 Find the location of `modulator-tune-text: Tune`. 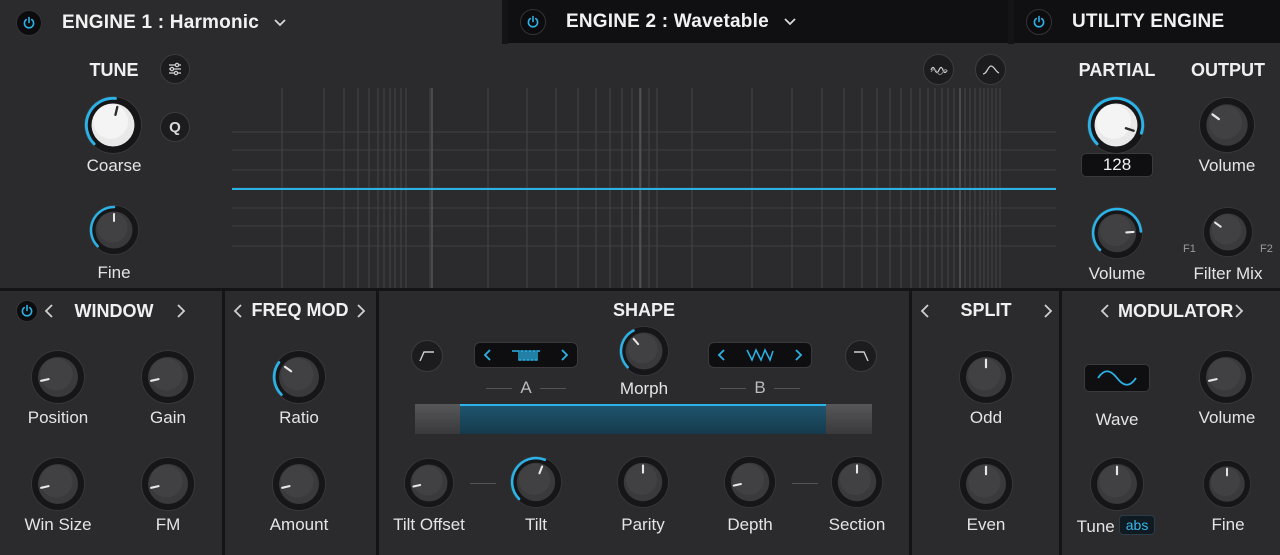

modulator-tune-text: Tune is located at coordinates (1095, 526).